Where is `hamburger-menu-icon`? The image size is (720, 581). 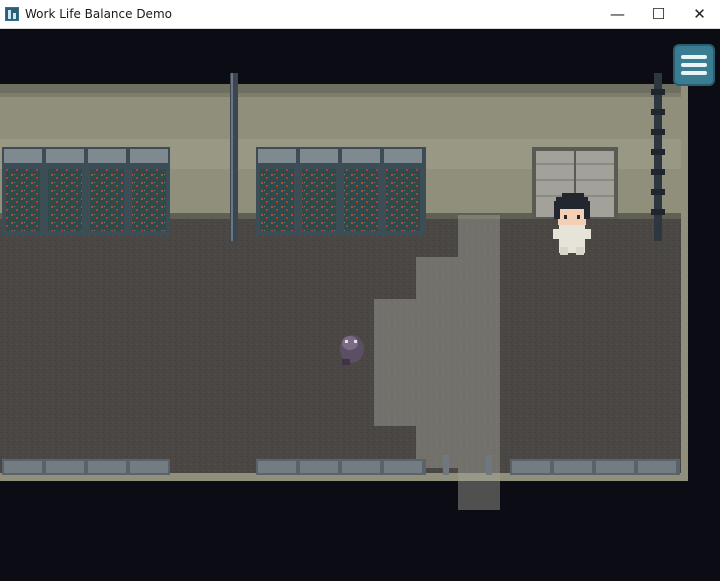
hamburger-menu-icon is located at coordinates (694, 65).